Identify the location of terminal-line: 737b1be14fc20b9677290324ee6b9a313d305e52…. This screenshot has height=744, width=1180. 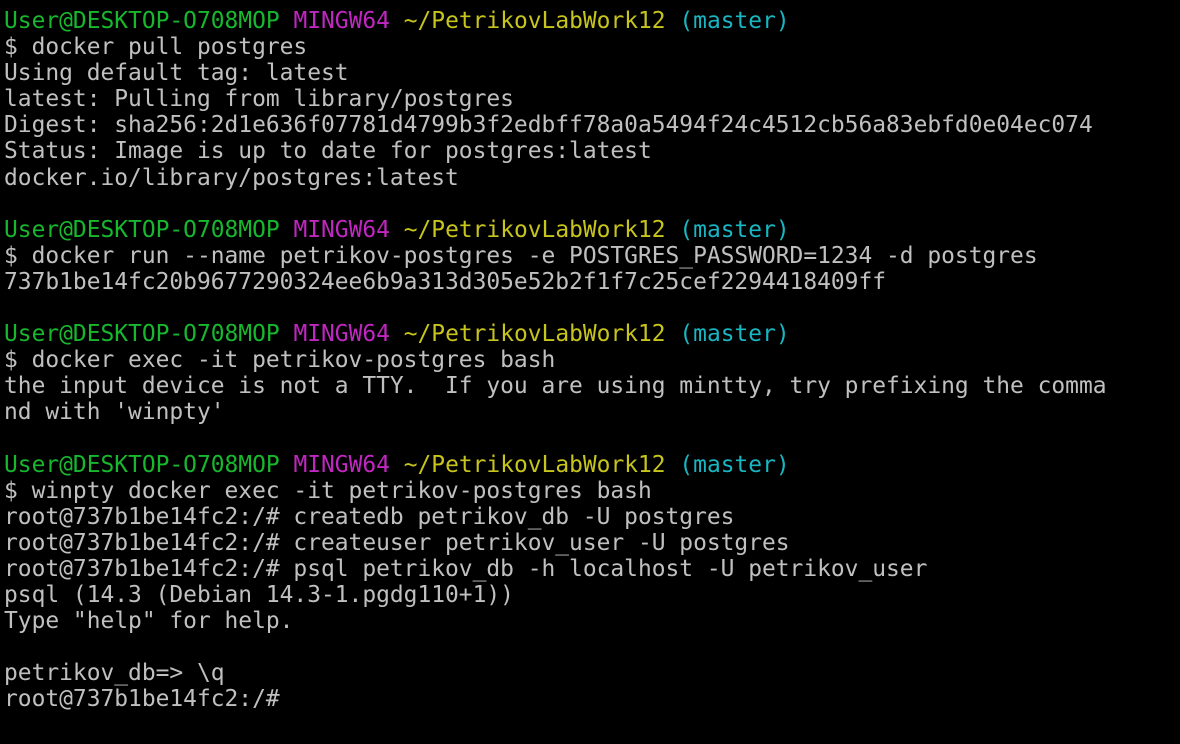
(592, 282).